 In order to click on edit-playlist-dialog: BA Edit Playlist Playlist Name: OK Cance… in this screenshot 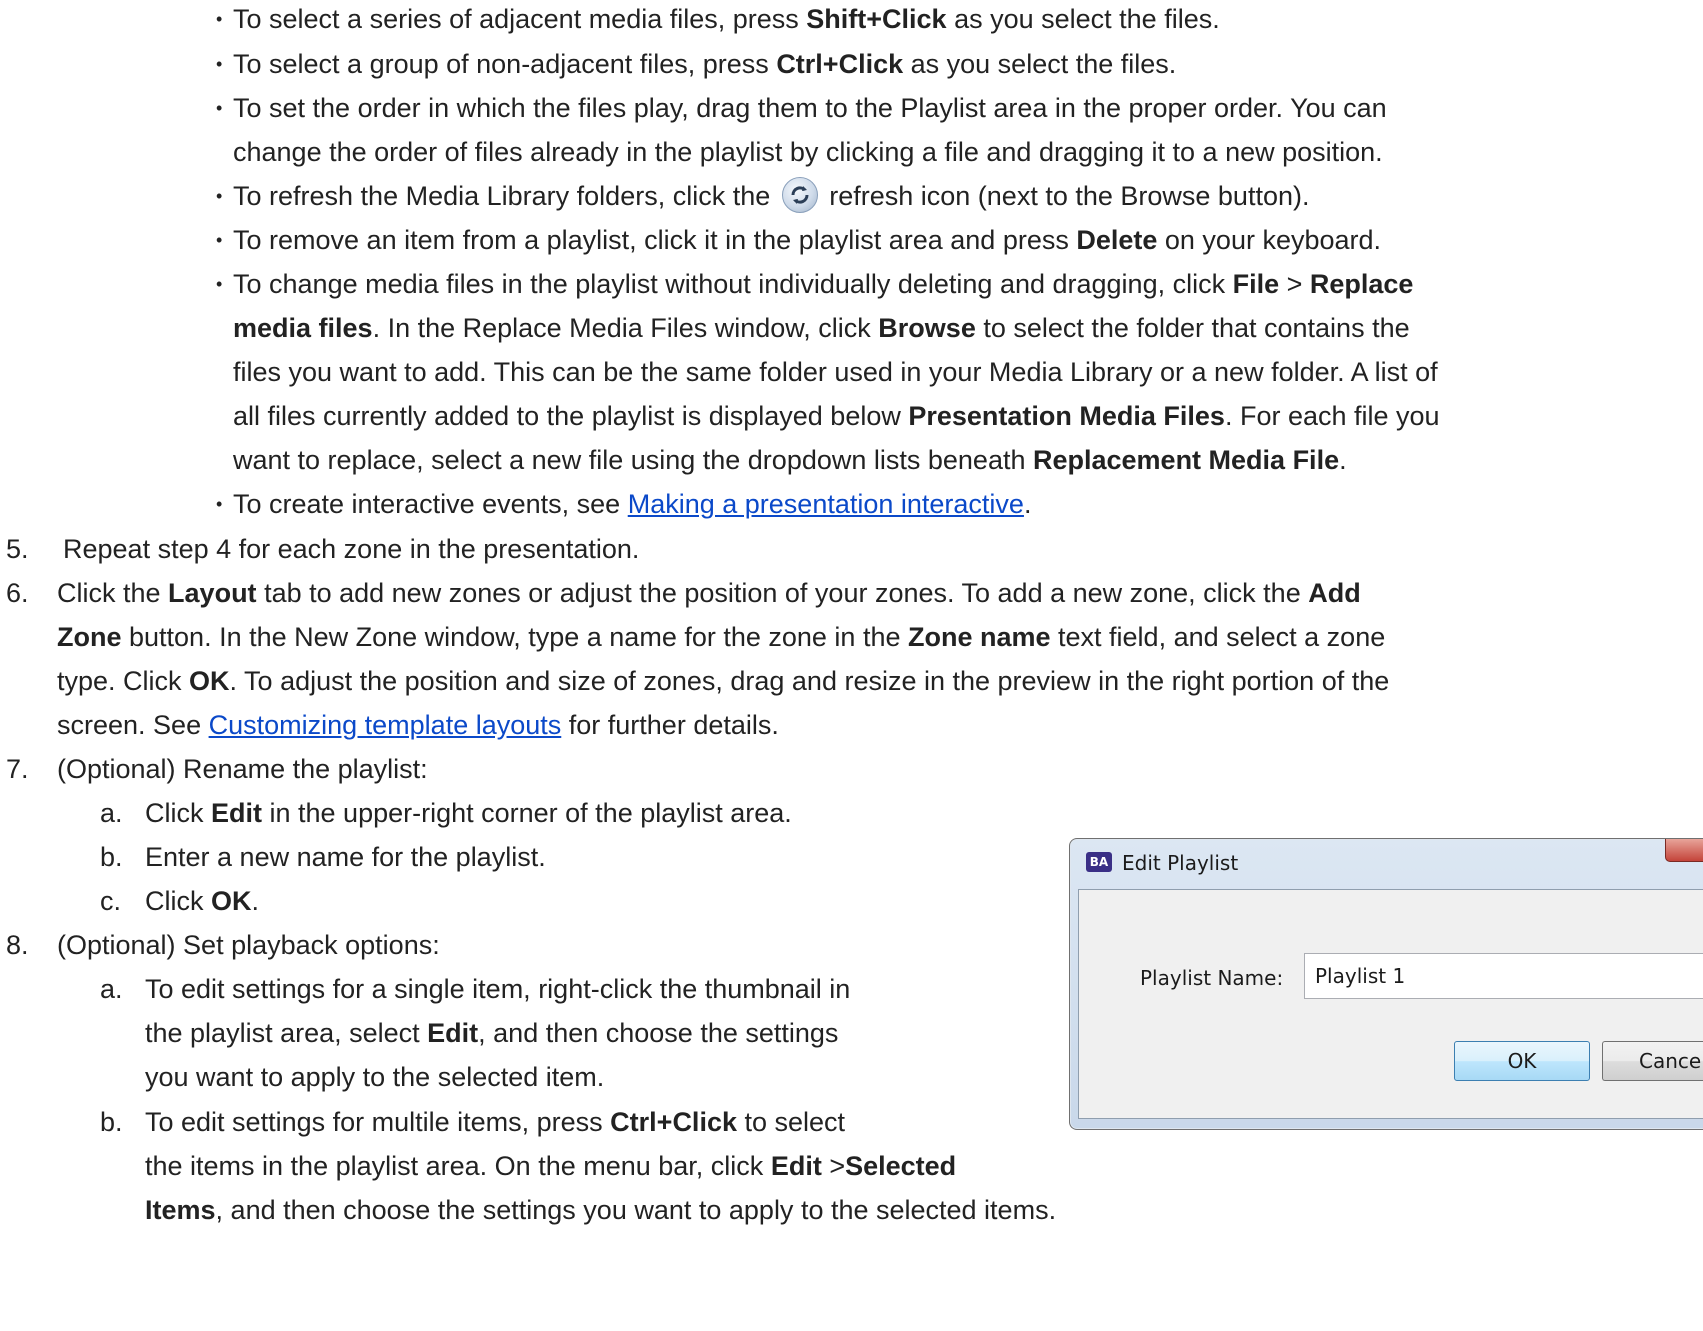, I will do `click(1386, 984)`.